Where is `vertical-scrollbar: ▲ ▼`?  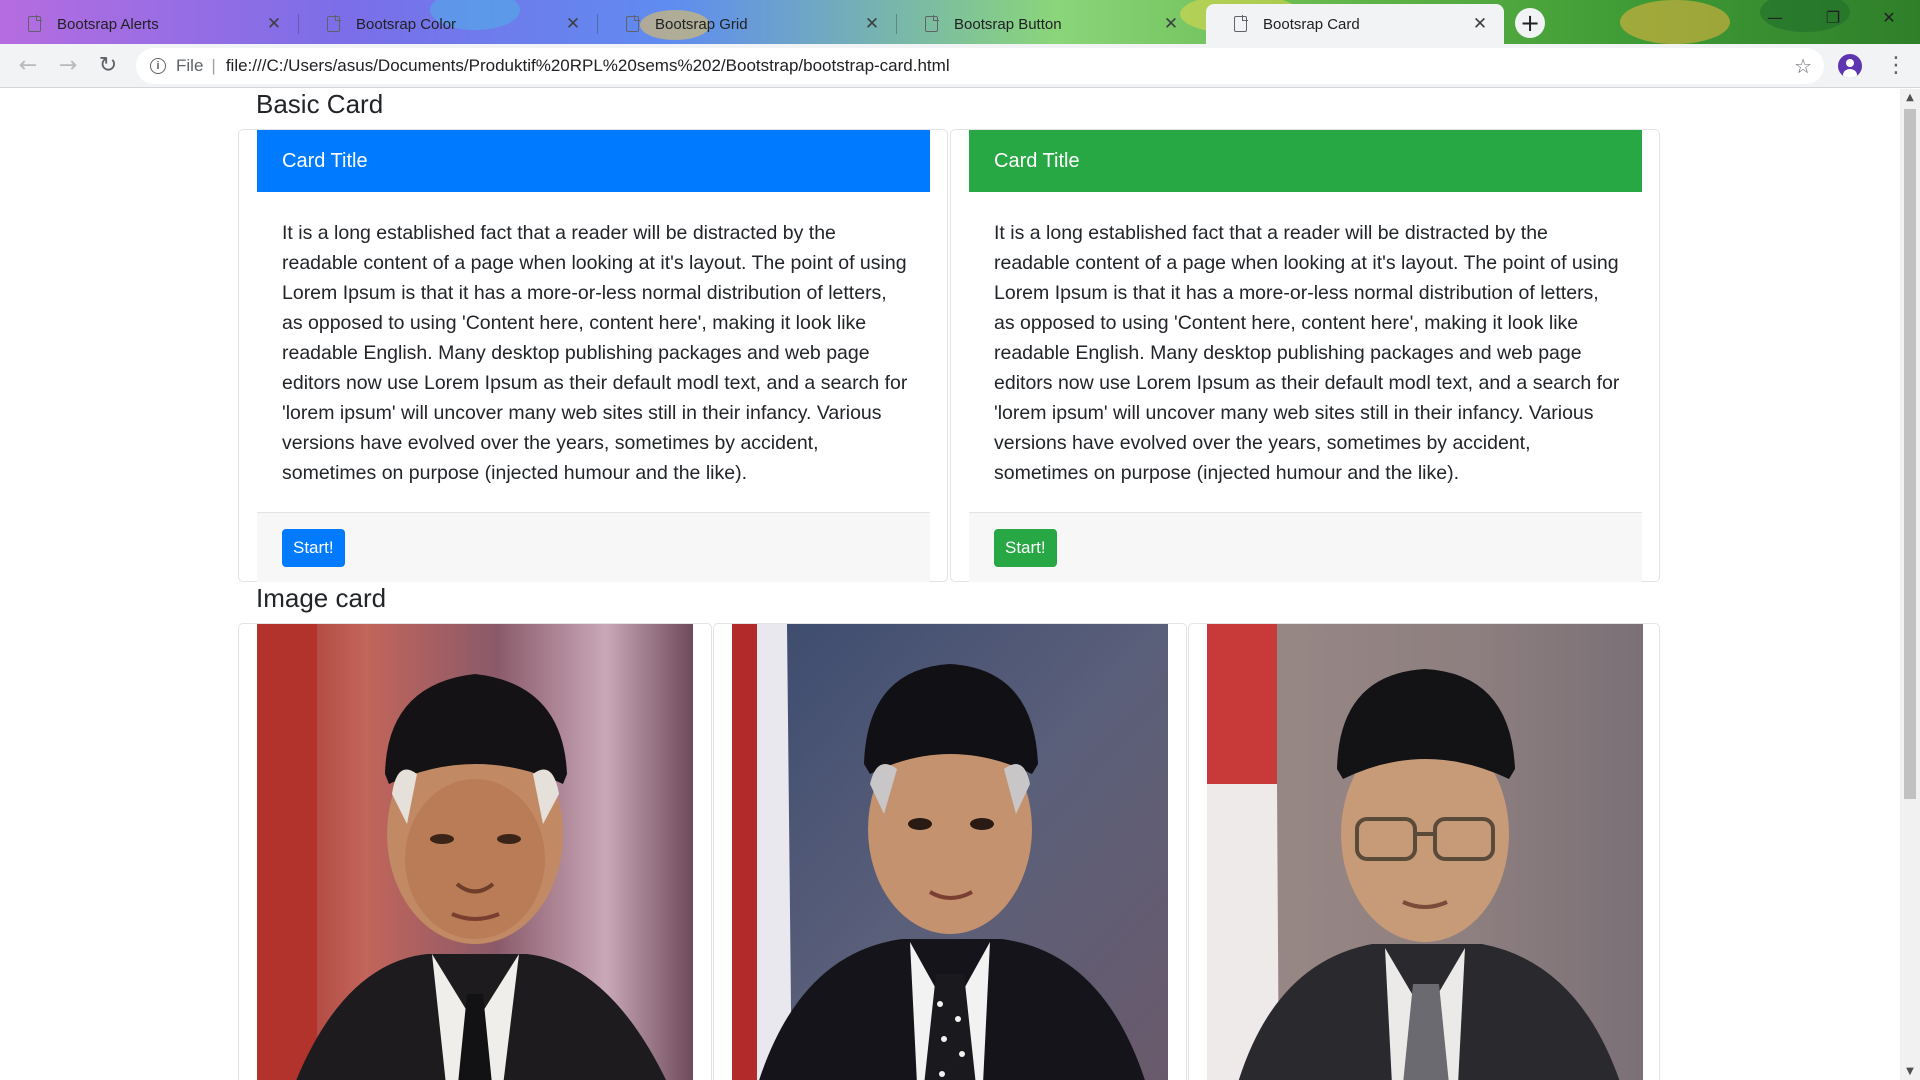 vertical-scrollbar: ▲ ▼ is located at coordinates (1910, 584).